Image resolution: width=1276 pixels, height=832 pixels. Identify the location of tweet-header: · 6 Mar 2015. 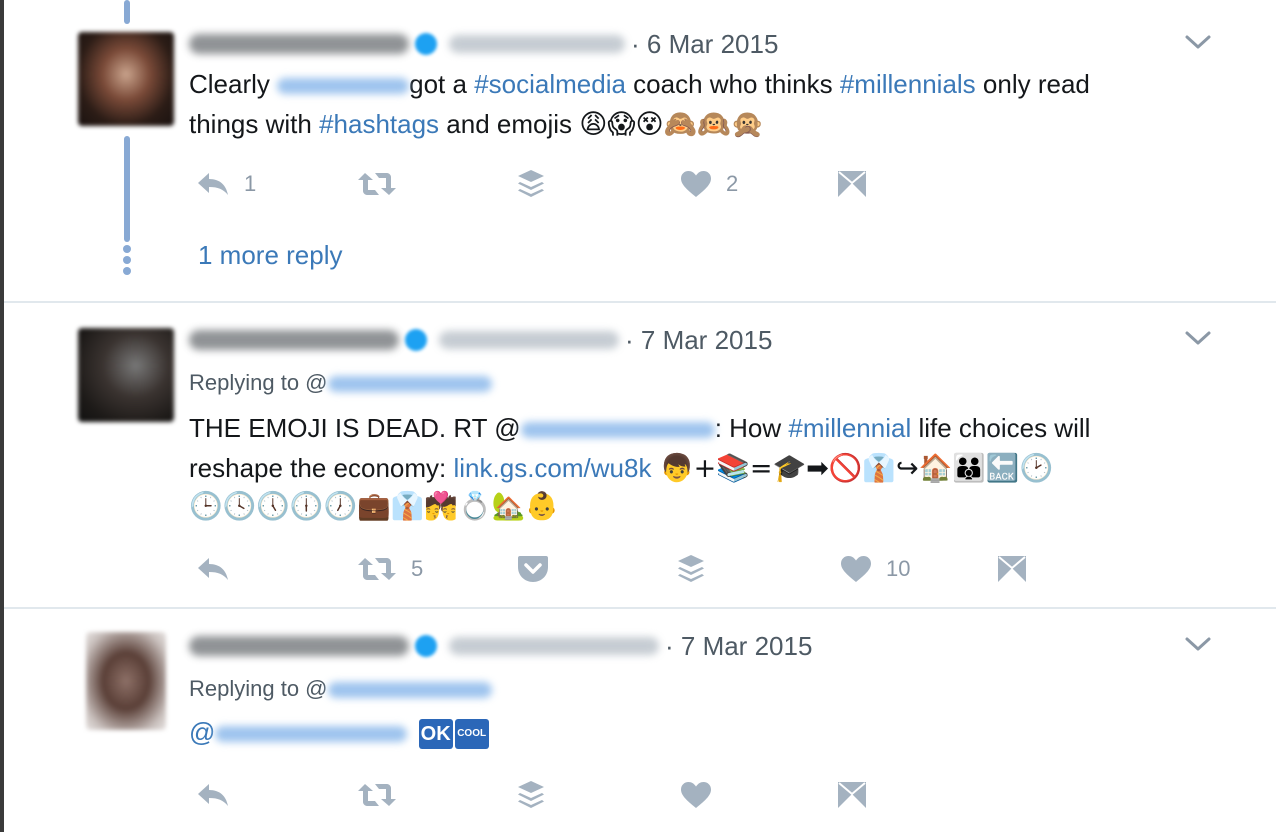
(483, 44).